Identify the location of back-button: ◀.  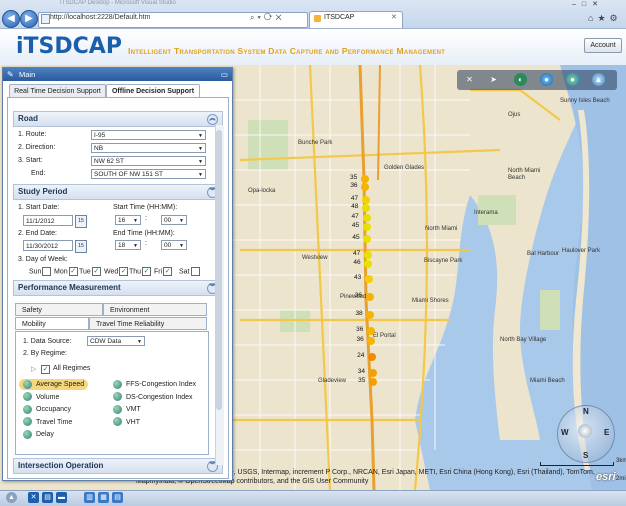
(11, 19).